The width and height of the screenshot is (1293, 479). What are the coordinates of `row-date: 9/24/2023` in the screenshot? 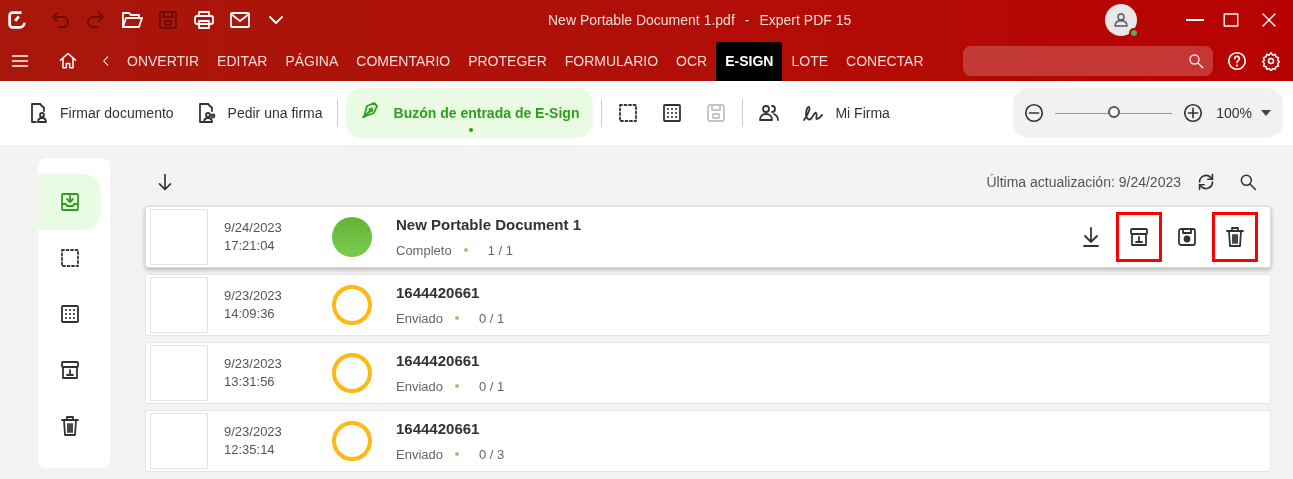 It's located at (253, 228).